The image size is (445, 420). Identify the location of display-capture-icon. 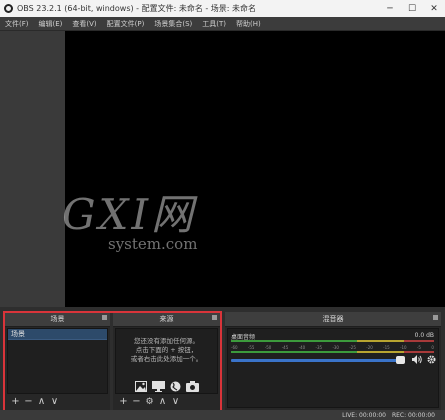
(158, 386).